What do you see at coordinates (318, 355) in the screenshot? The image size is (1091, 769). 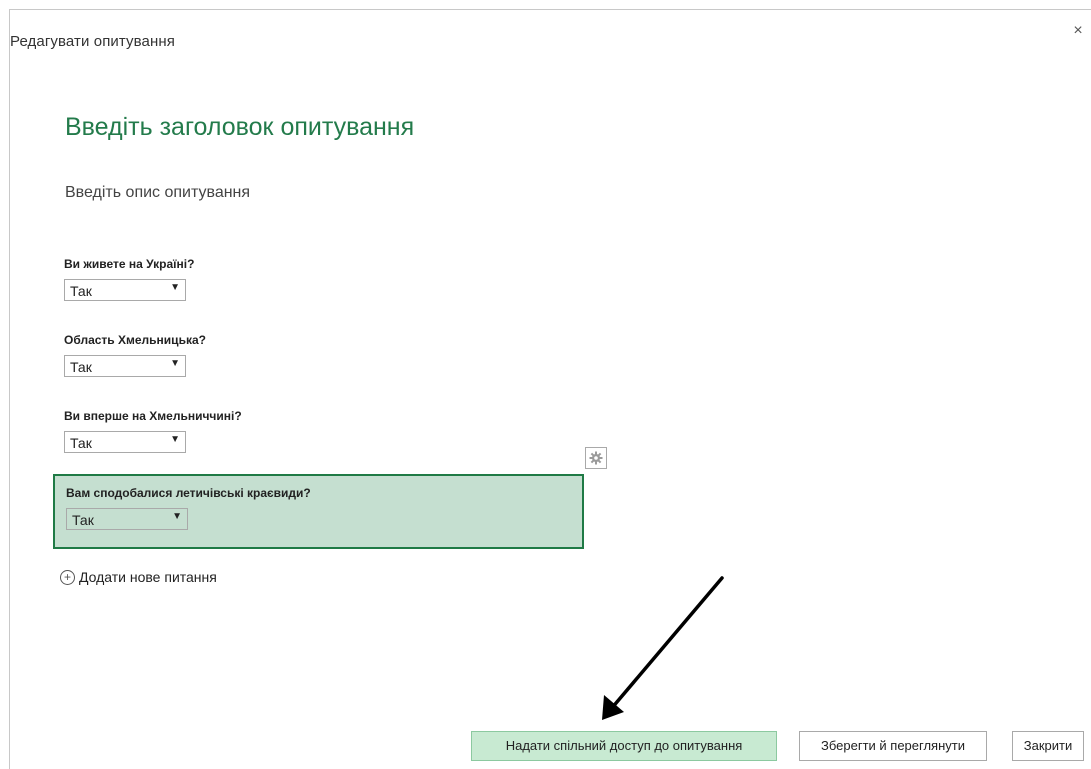 I see `question-item: Область Хмельницька? Так ▼` at bounding box center [318, 355].